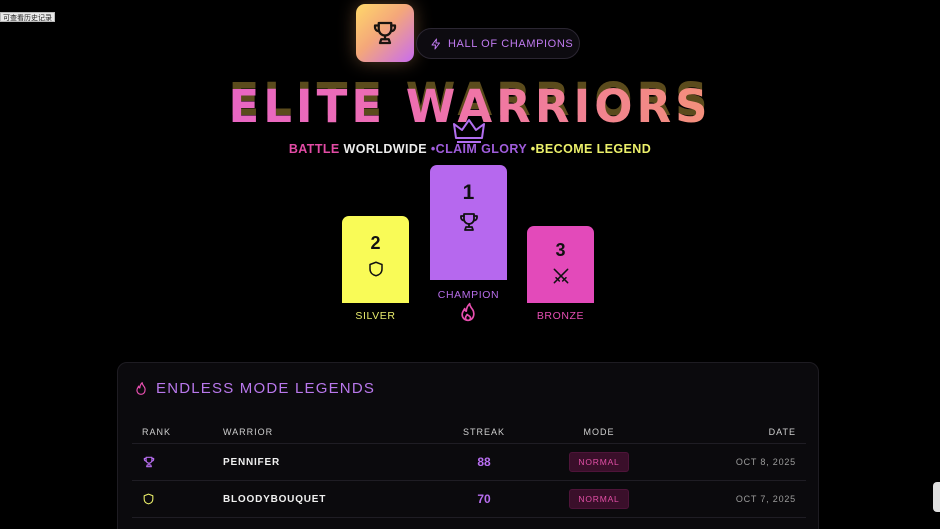 This screenshot has width=940, height=529. I want to click on tagline-battle: BATTLE, so click(316, 149).